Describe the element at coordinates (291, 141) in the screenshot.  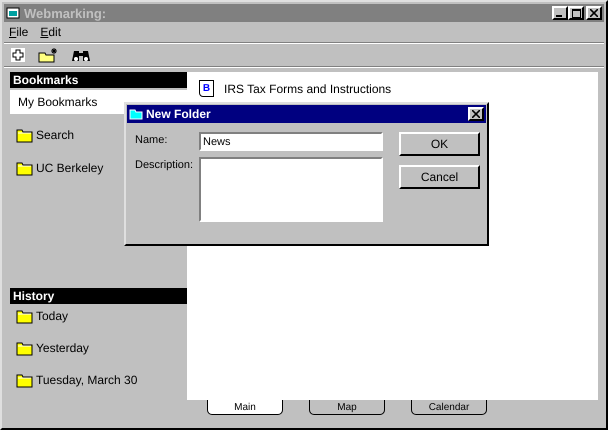
I see `name-field: News` at that location.